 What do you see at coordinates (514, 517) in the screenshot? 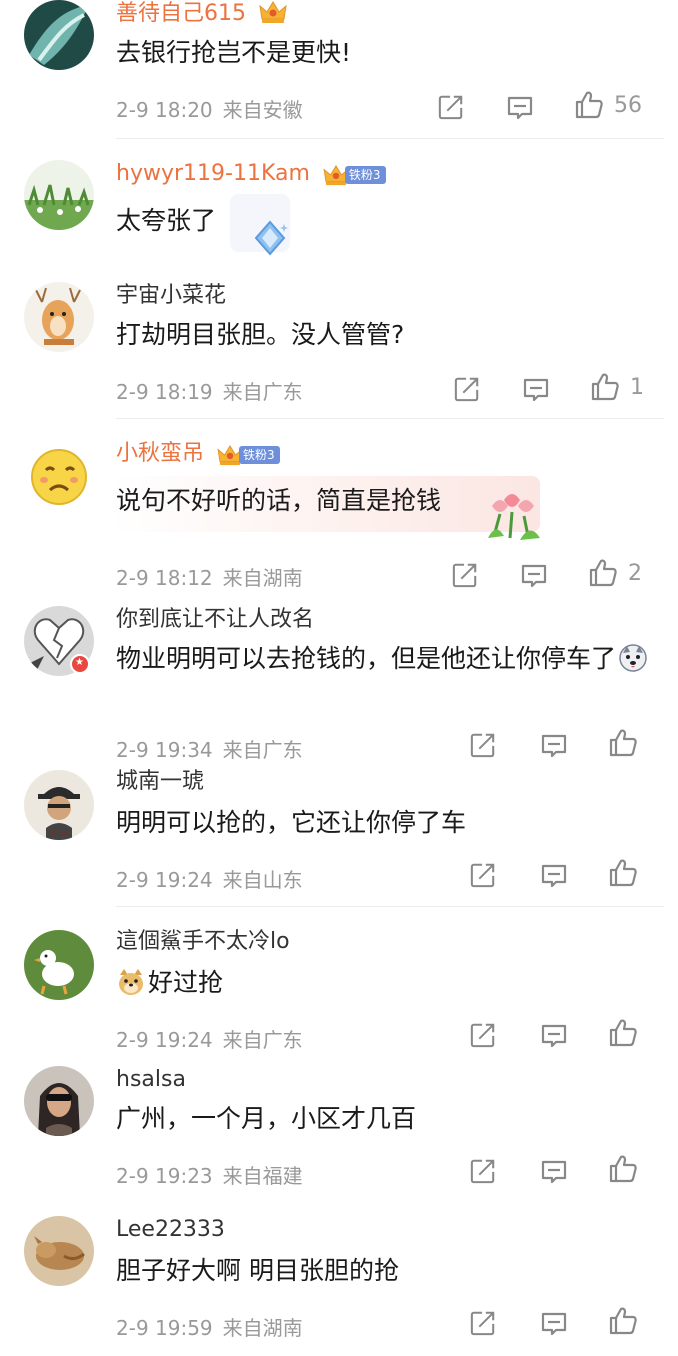
I see `tulip-sticker-icon` at bounding box center [514, 517].